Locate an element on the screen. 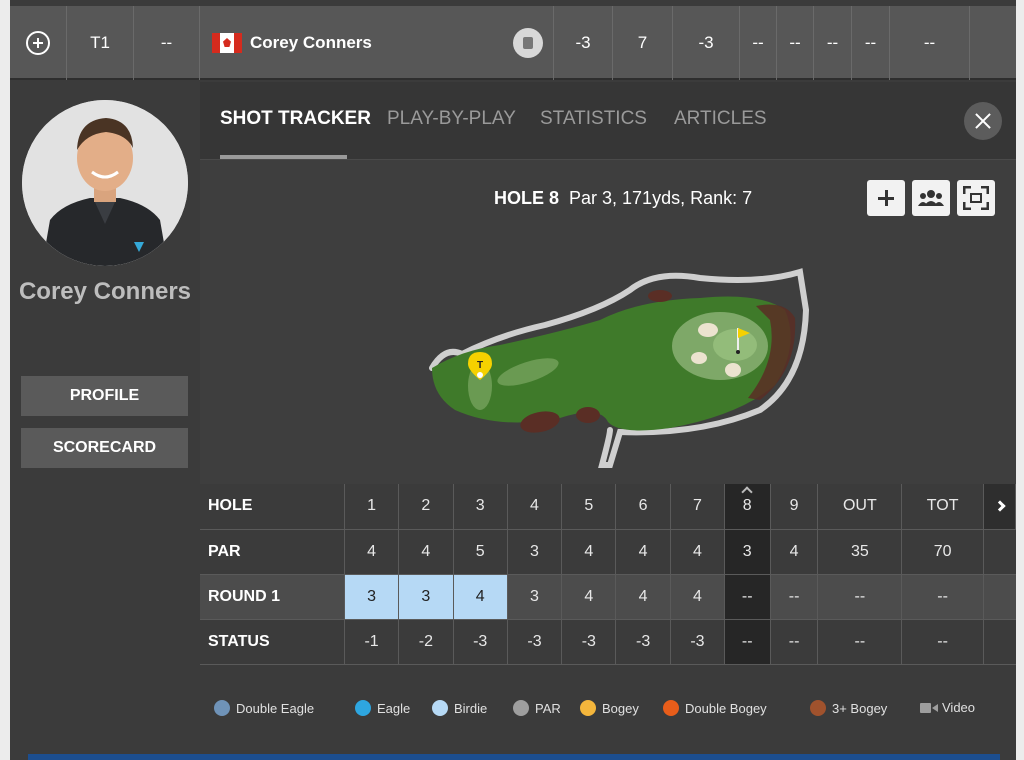  par-cell-current: 3 is located at coordinates (747, 552).